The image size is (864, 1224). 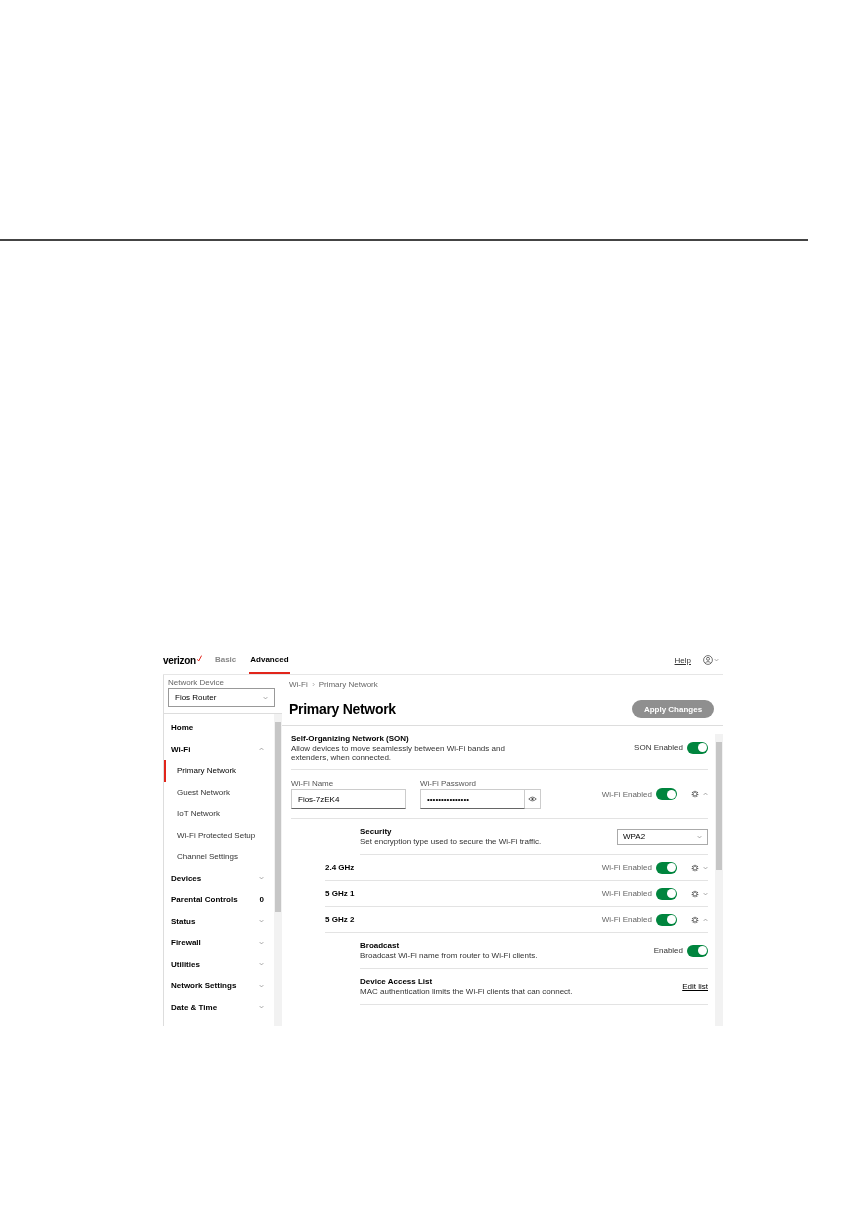 What do you see at coordinates (448, 783) in the screenshot?
I see `field-label: Wi-Fi Password` at bounding box center [448, 783].